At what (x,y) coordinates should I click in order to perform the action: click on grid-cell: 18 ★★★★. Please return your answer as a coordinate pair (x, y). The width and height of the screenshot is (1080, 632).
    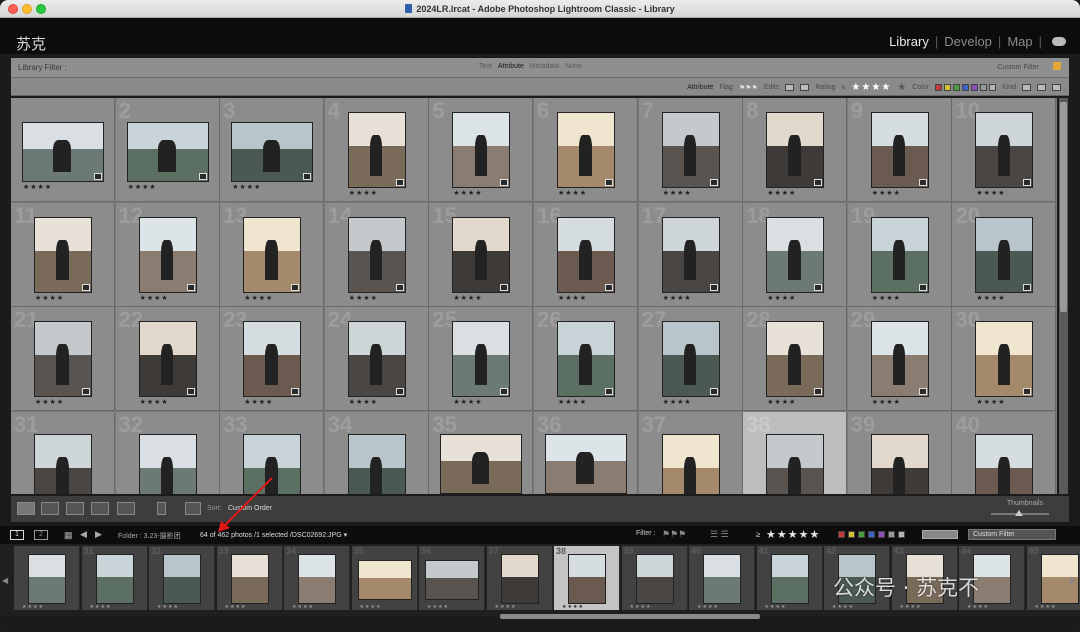
    Looking at the image, I should click on (795, 254).